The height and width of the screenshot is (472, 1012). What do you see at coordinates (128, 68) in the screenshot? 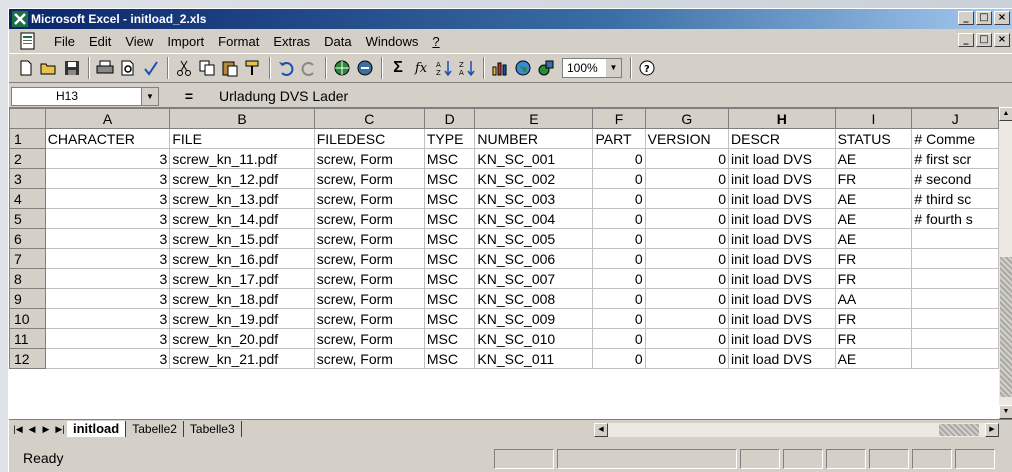
I see `print-preview-button` at bounding box center [128, 68].